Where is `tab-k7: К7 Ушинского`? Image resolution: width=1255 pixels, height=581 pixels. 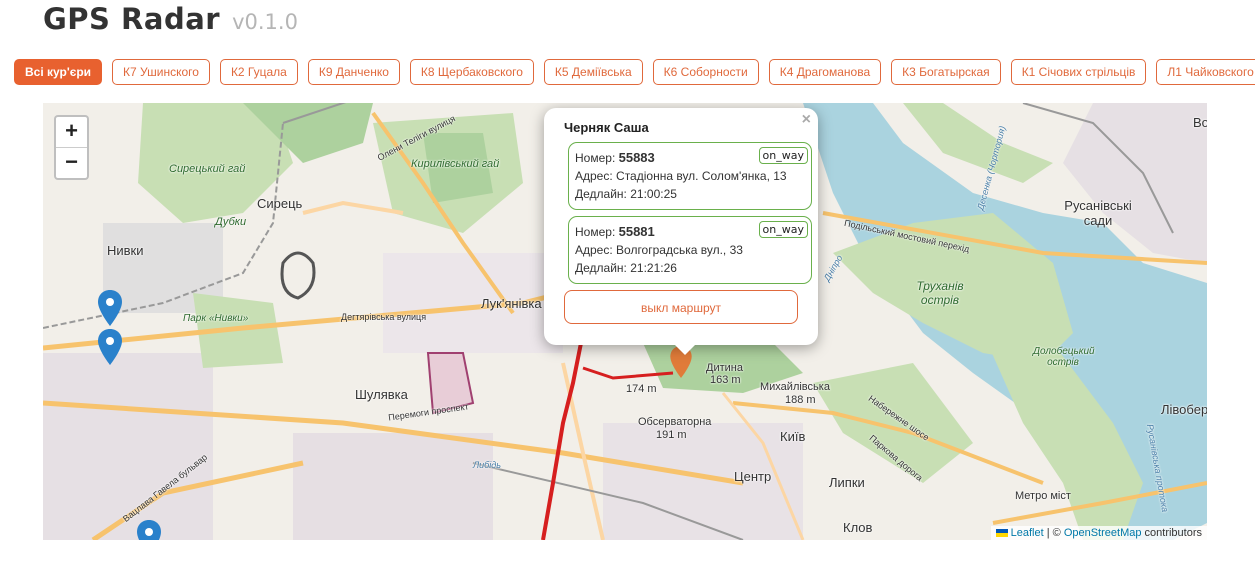 tab-k7: К7 Ушинского is located at coordinates (161, 72).